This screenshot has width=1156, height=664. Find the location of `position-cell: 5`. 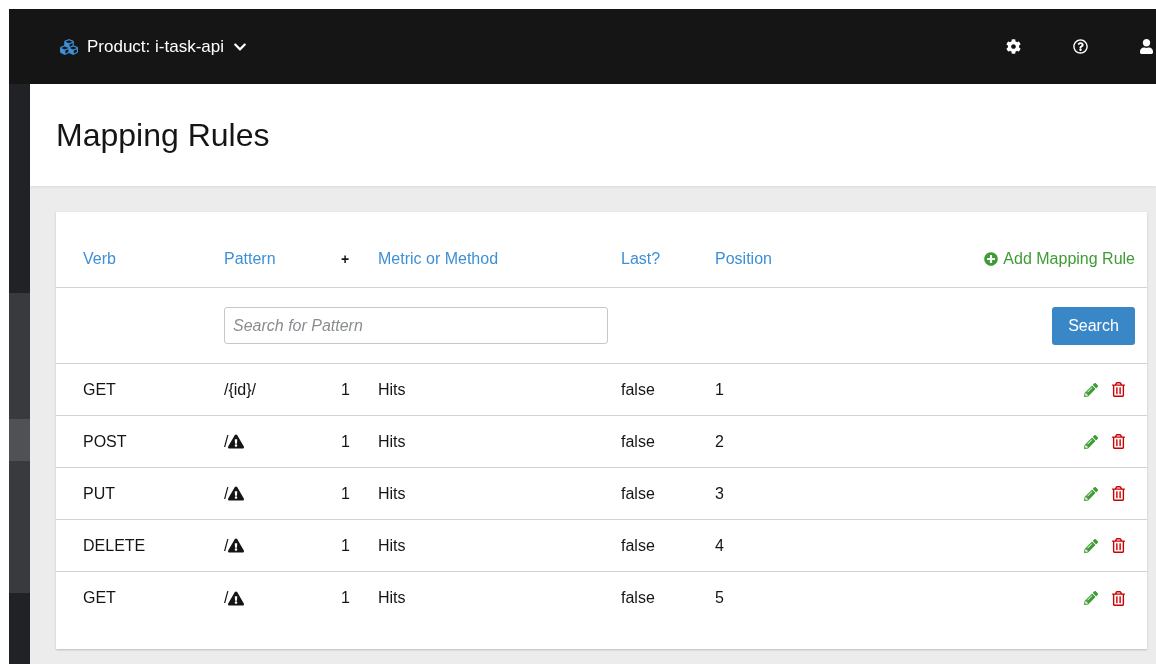

position-cell: 5 is located at coordinates (719, 597).